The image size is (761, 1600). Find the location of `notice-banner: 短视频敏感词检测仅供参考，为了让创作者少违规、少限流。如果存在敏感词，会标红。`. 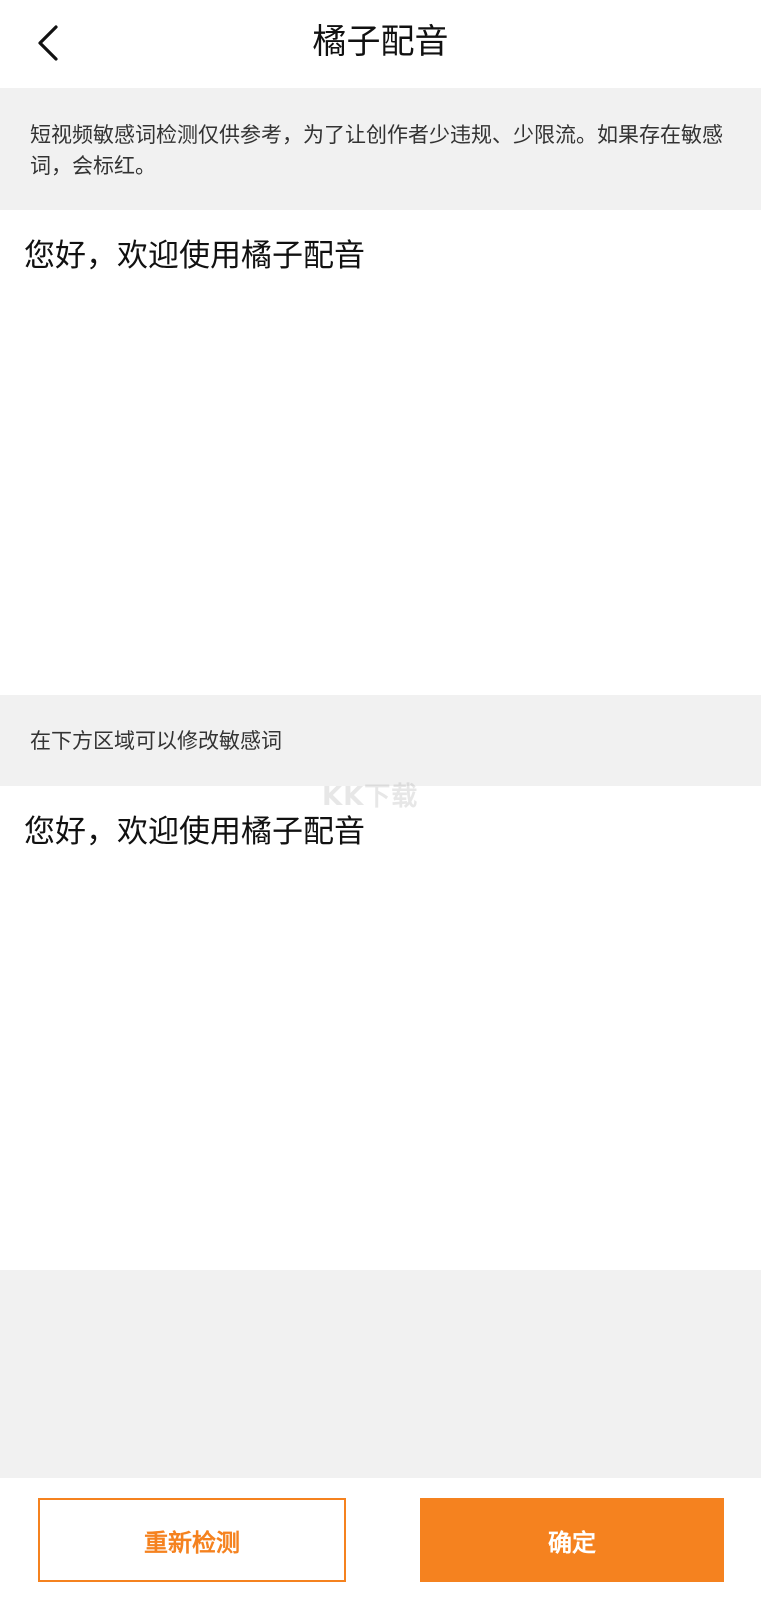

notice-banner: 短视频敏感词检测仅供参考，为了让创作者少违规、少限流。如果存在敏感词，会标红。 is located at coordinates (380, 149).